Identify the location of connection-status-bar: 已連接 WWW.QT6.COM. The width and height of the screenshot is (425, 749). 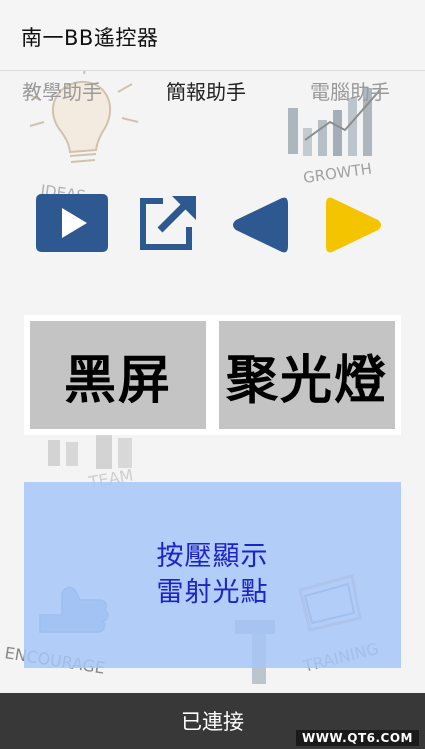
(212, 721).